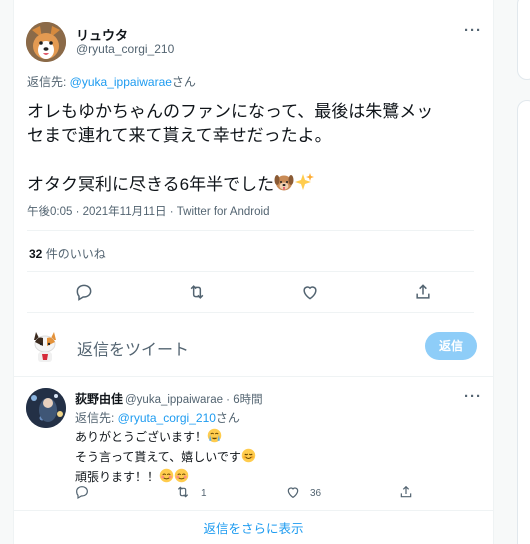 The height and width of the screenshot is (544, 530). I want to click on reply-handle-time: @yuka_ippaiwarae · 6時間, so click(194, 399).